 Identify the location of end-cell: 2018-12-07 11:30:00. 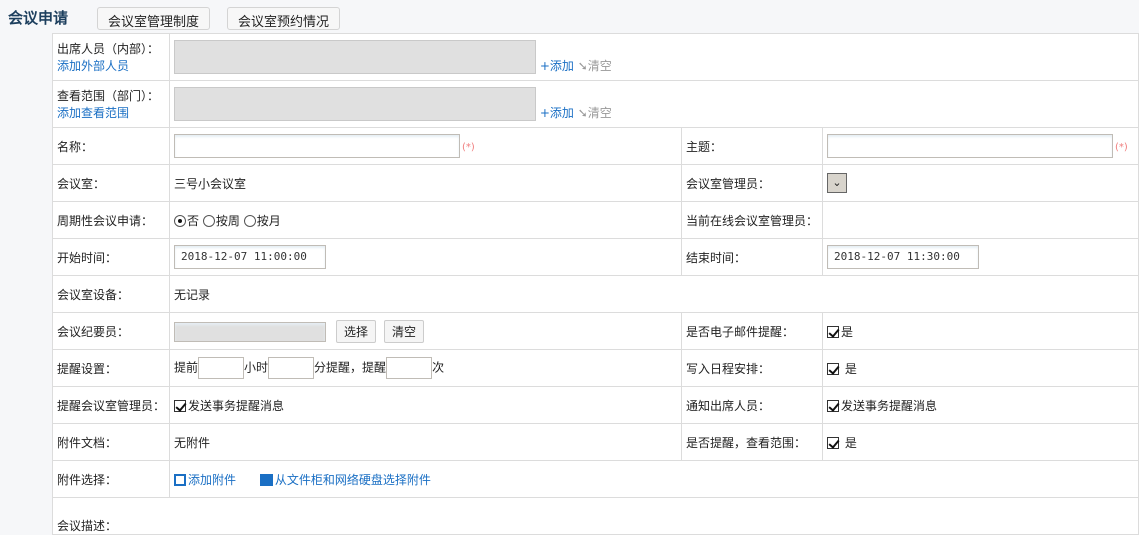
(980, 257).